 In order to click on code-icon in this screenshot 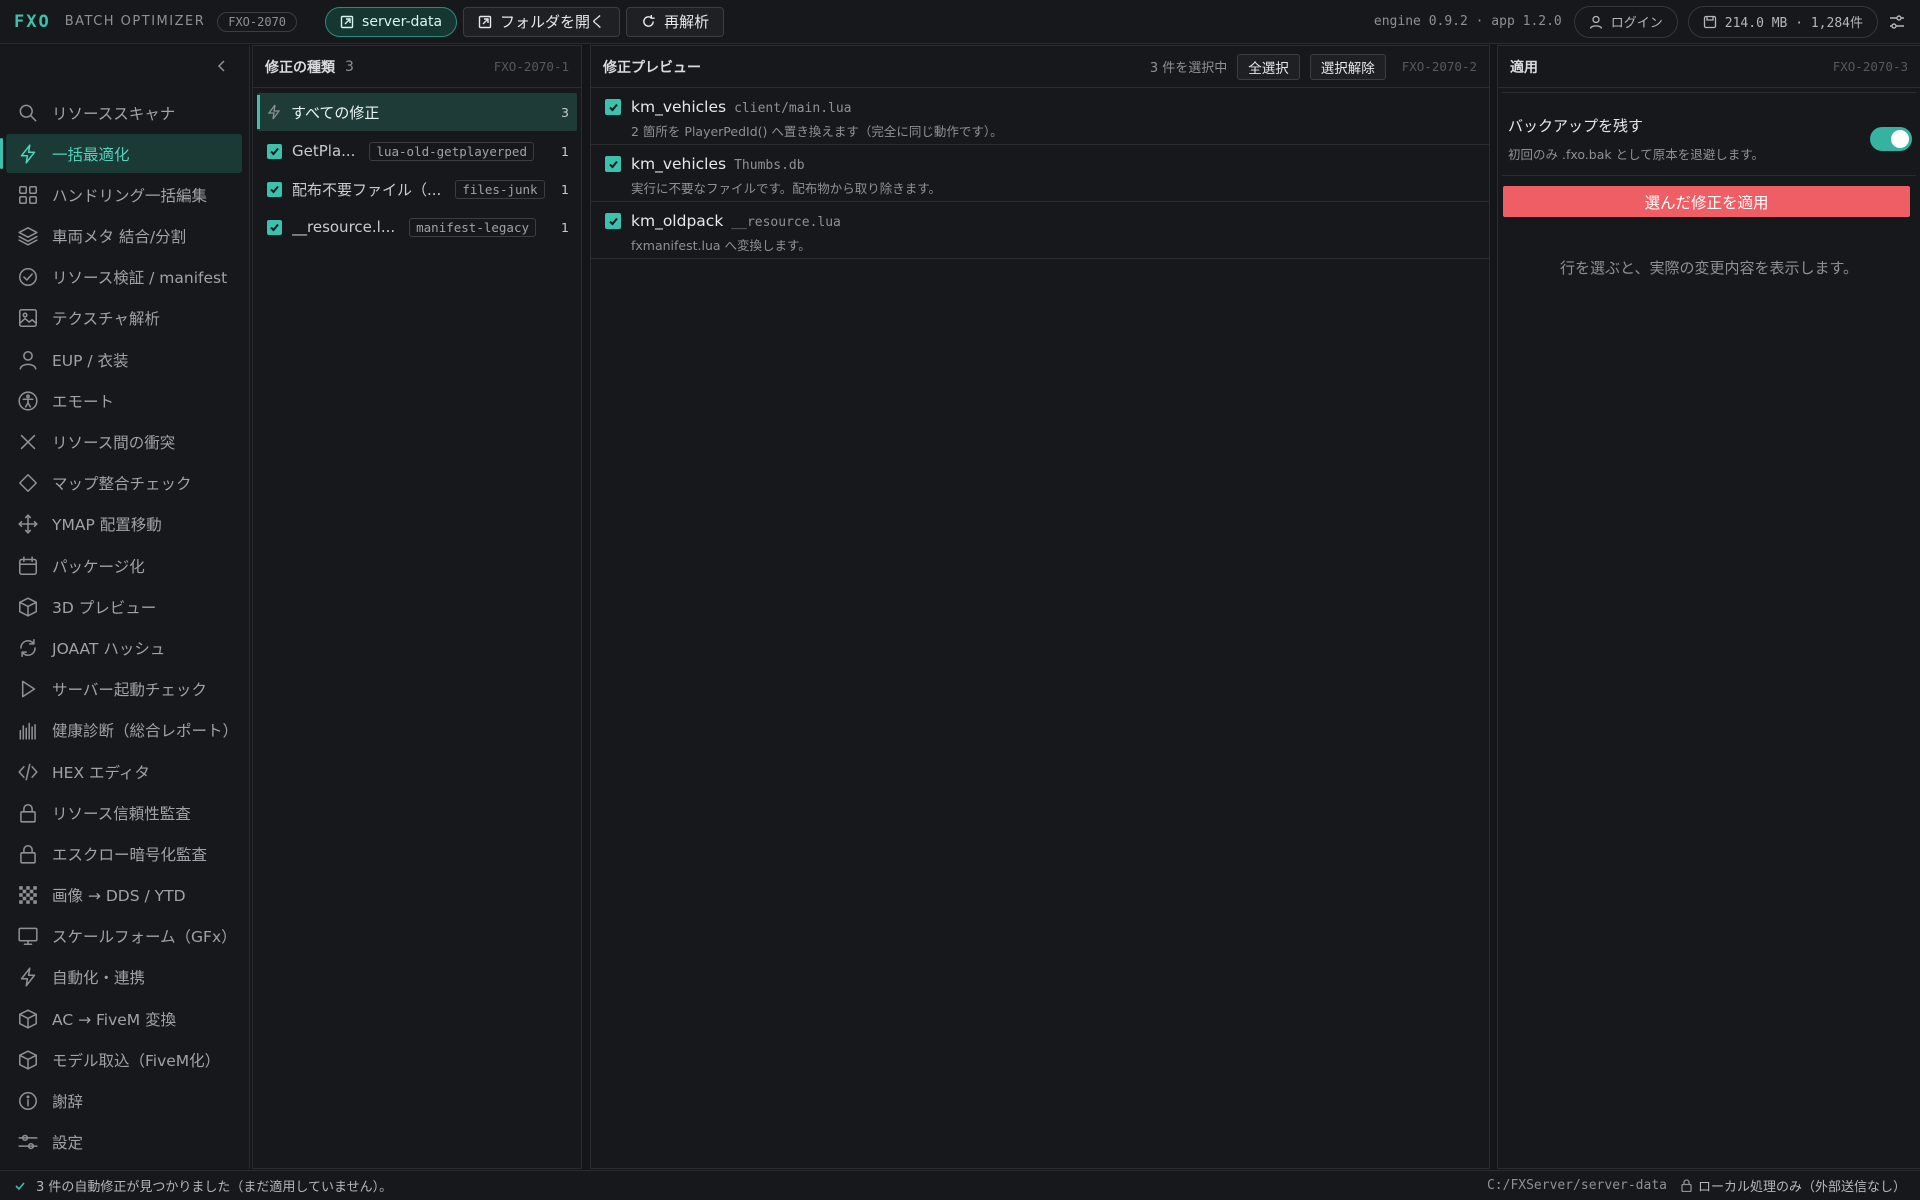, I will do `click(28, 771)`.